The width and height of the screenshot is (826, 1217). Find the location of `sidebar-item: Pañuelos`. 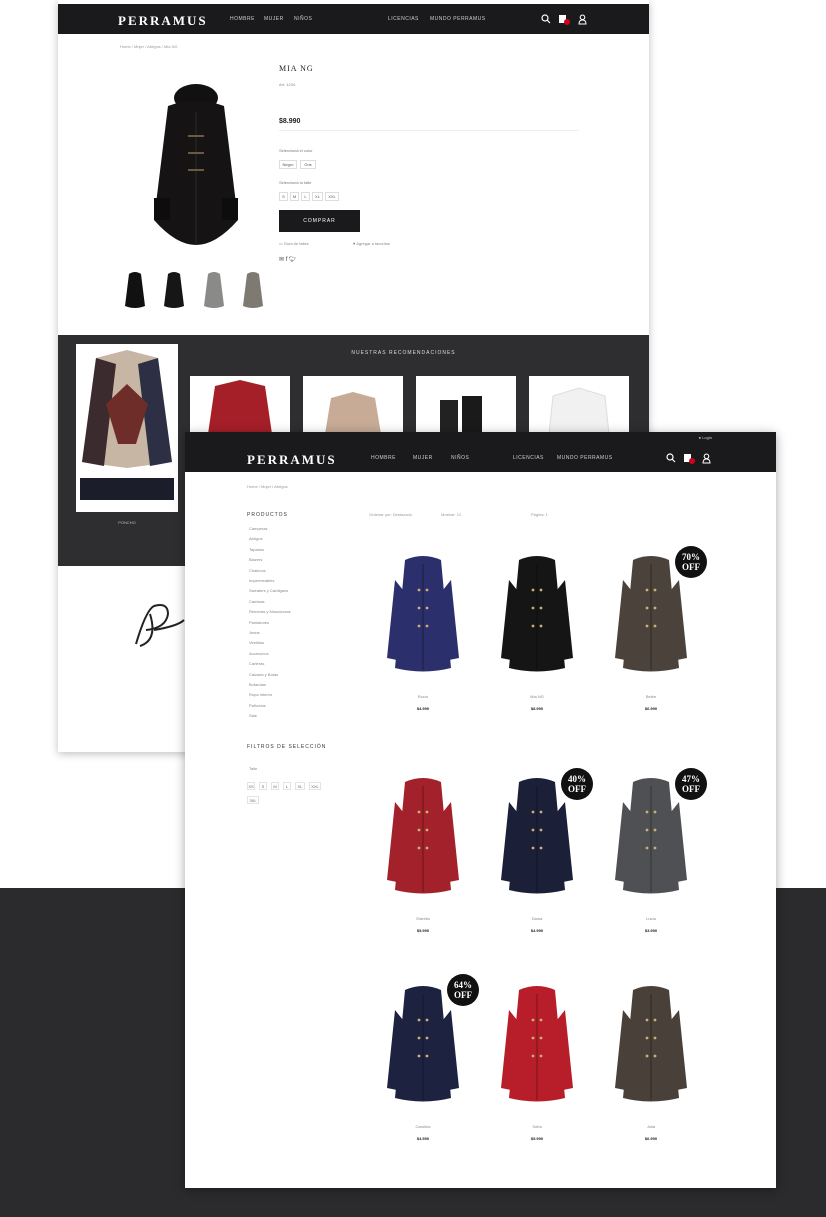

sidebar-item: Pañuelos is located at coordinates (257, 705).